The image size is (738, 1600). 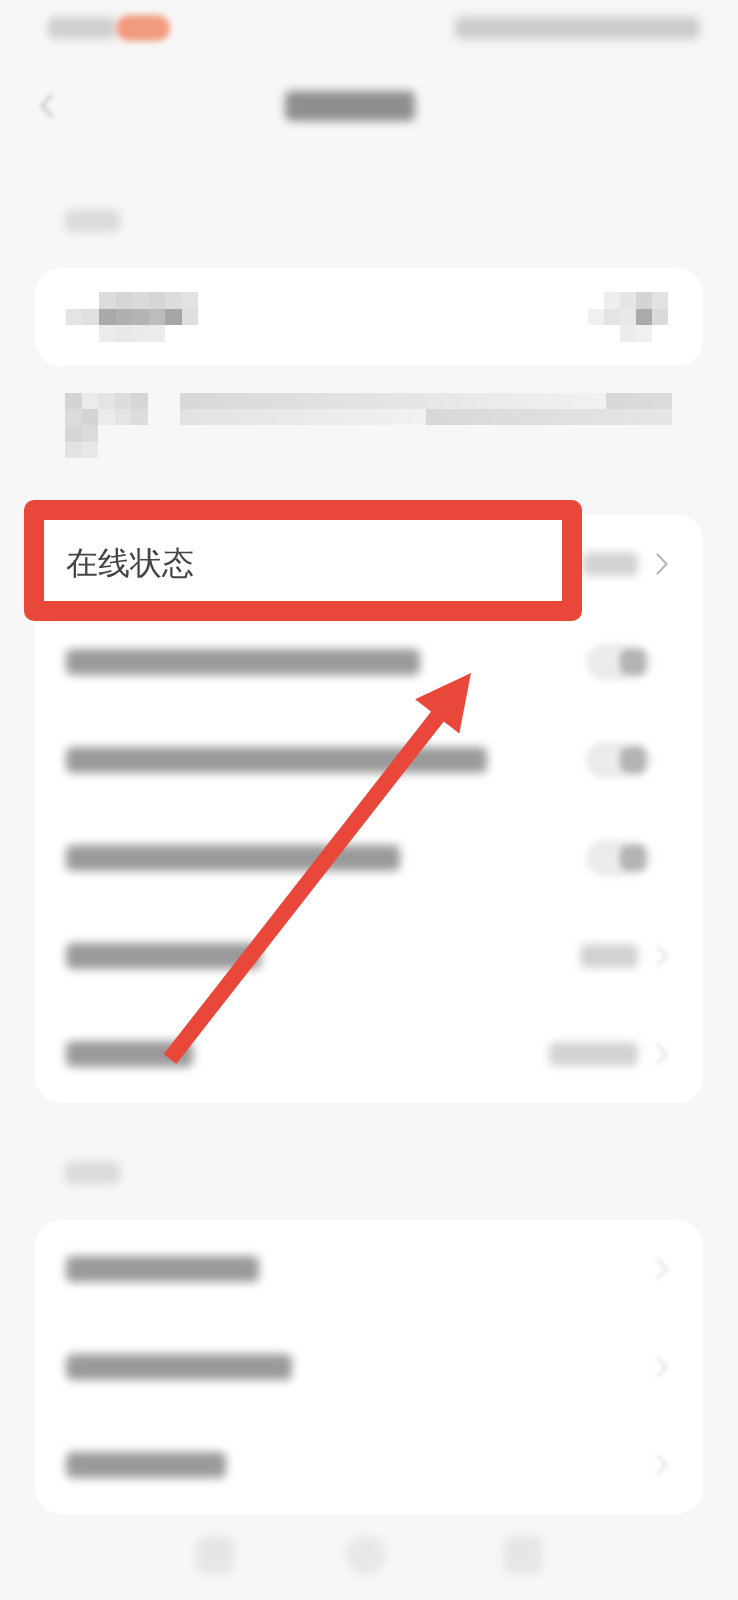 What do you see at coordinates (130, 563) in the screenshot?
I see `setting-label: 在线状态` at bounding box center [130, 563].